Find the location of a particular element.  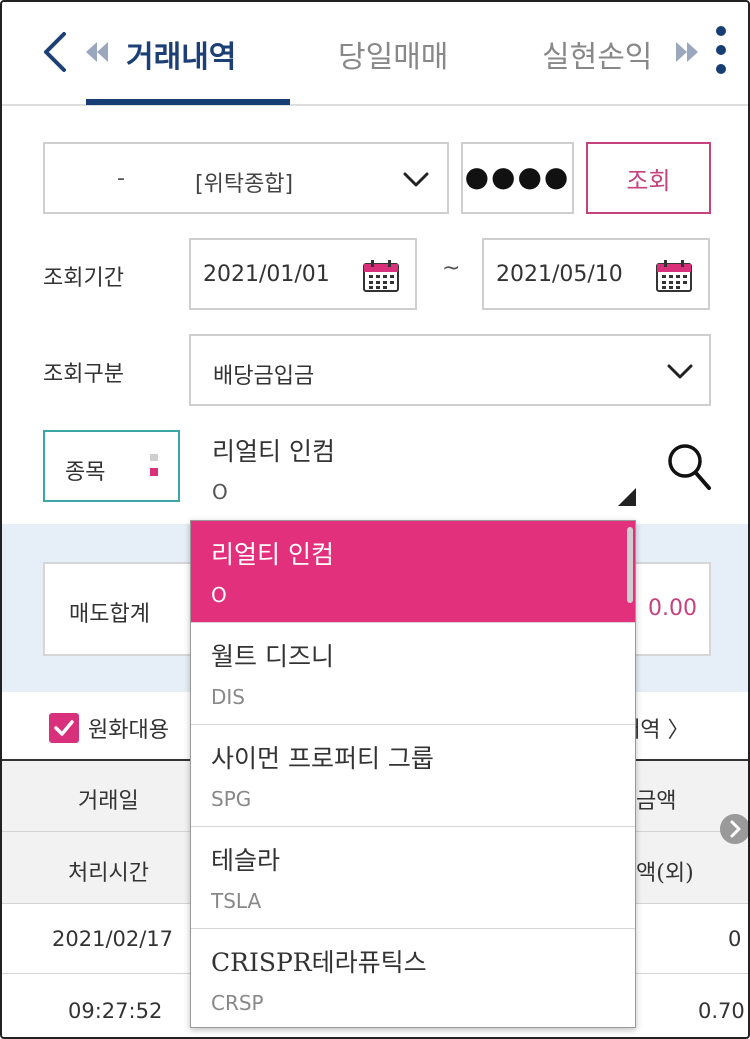

currency-checkbox is located at coordinates (64, 728).